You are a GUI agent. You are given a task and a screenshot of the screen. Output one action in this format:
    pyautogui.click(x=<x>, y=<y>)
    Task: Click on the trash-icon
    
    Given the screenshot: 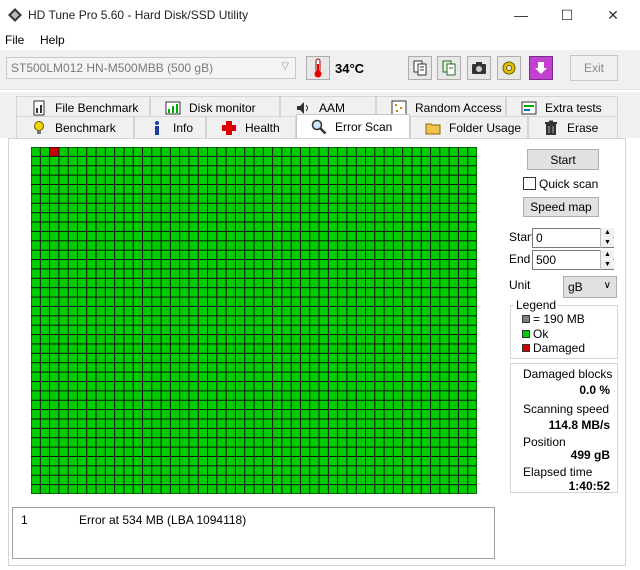 What is the action you would take?
    pyautogui.click(x=551, y=127)
    